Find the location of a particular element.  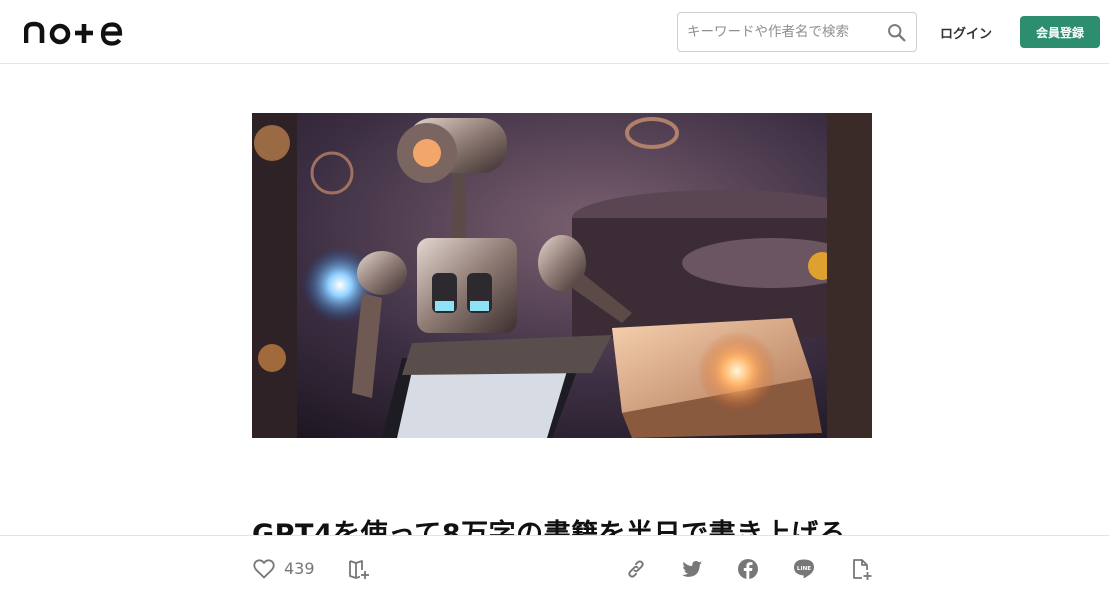

facebook-icon is located at coordinates (748, 569).